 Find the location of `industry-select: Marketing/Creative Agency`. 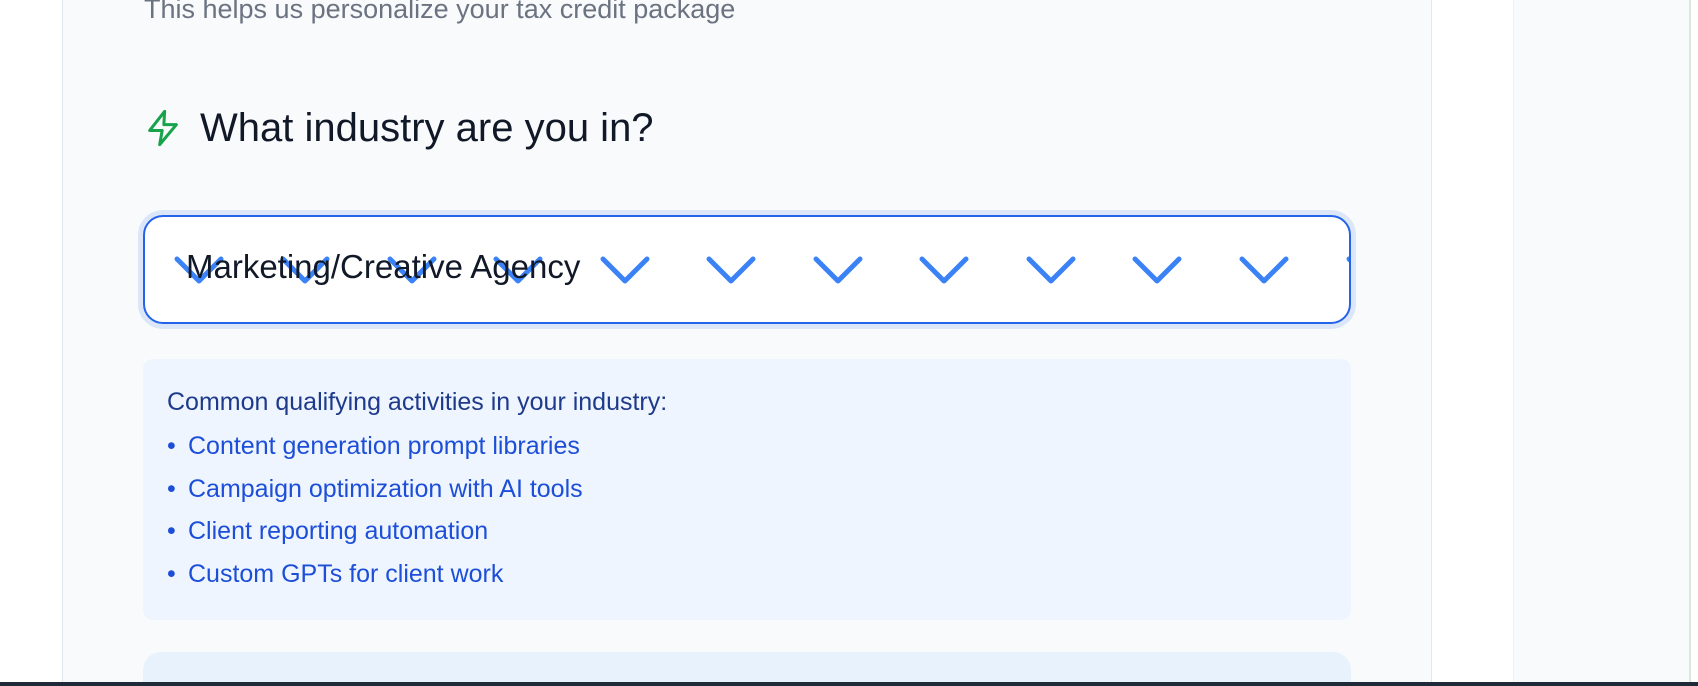

industry-select: Marketing/Creative Agency is located at coordinates (747, 269).